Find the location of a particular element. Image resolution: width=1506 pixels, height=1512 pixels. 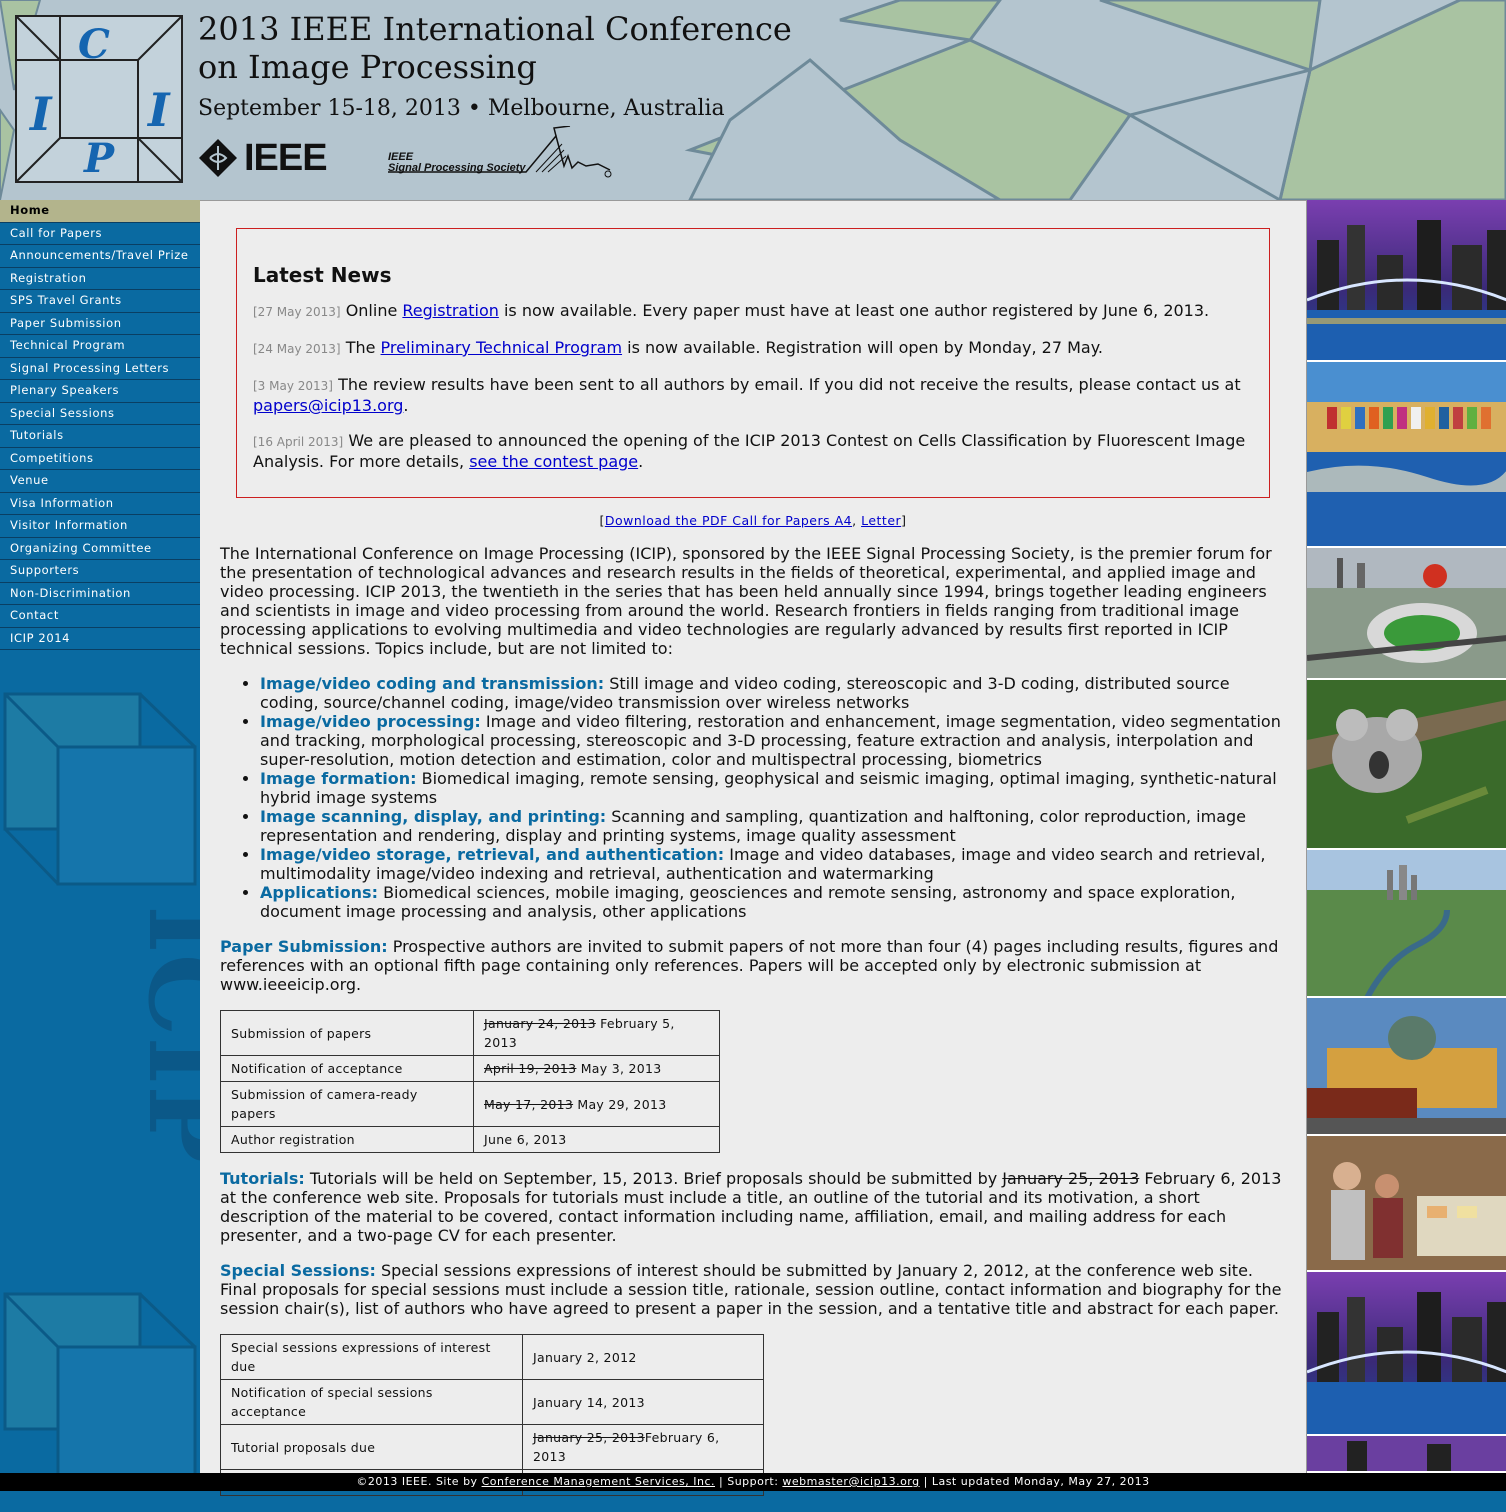

news-text-post: . is located at coordinates (641, 461).